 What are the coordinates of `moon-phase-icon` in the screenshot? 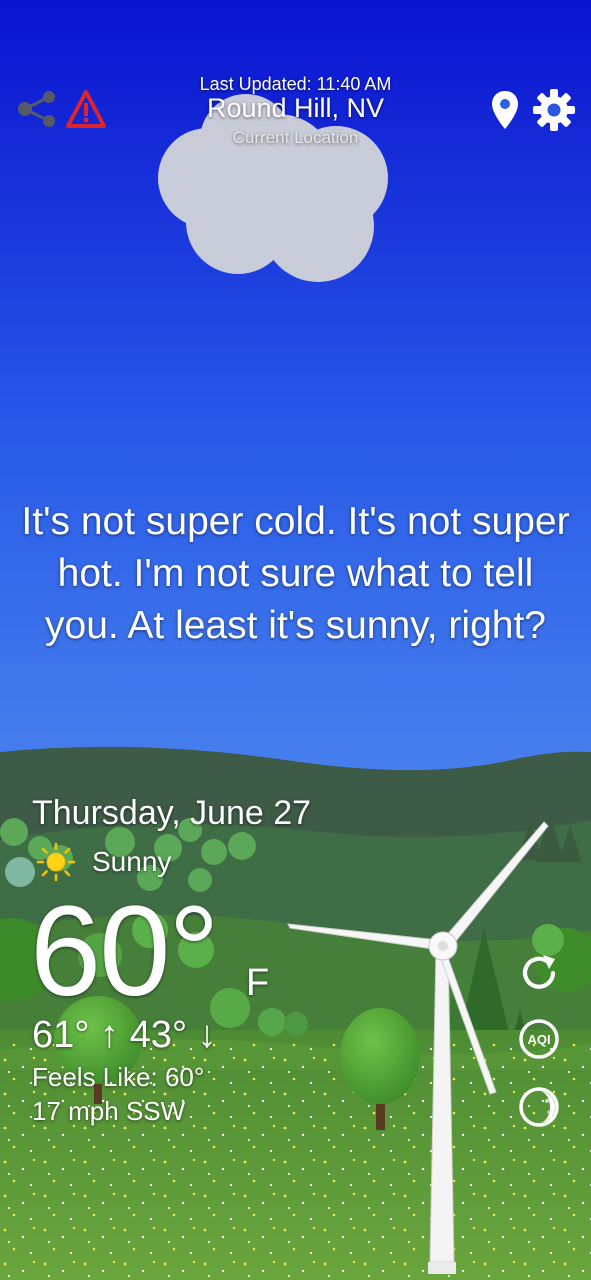 It's located at (539, 1107).